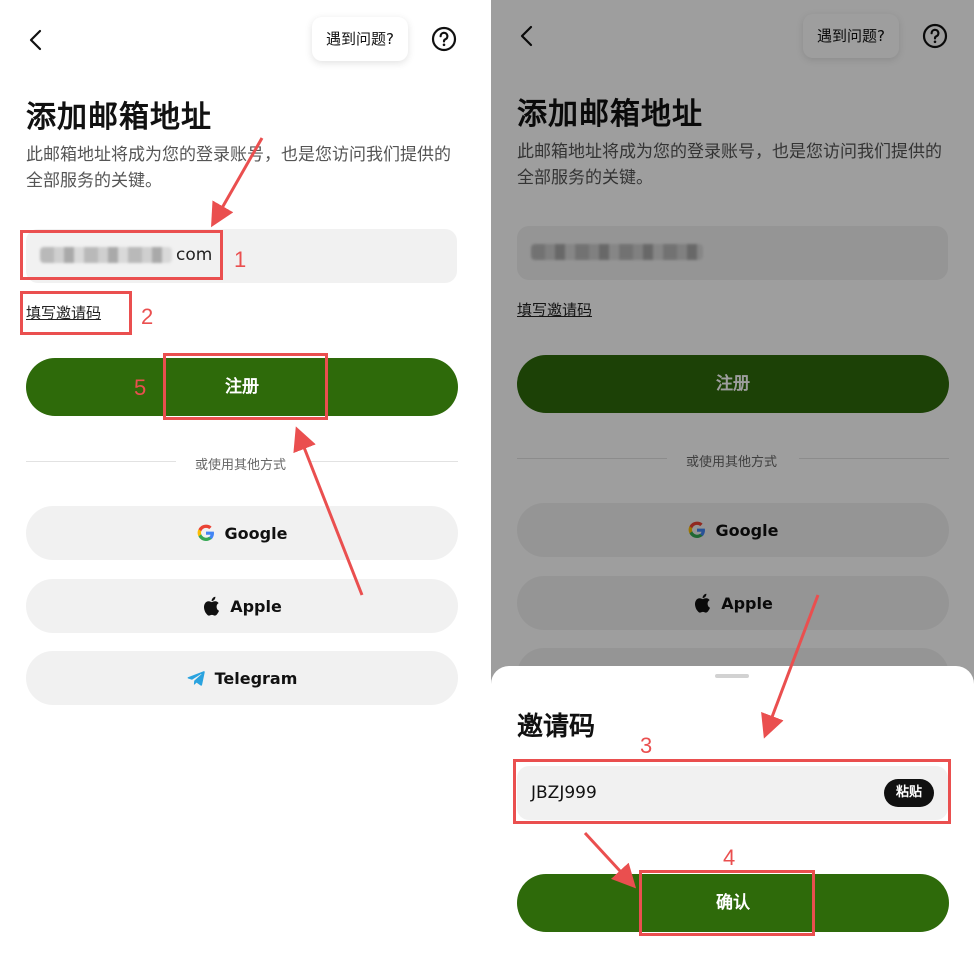 The height and width of the screenshot is (965, 974). Describe the element at coordinates (256, 678) in the screenshot. I see `telegram-label: Telegram` at that location.